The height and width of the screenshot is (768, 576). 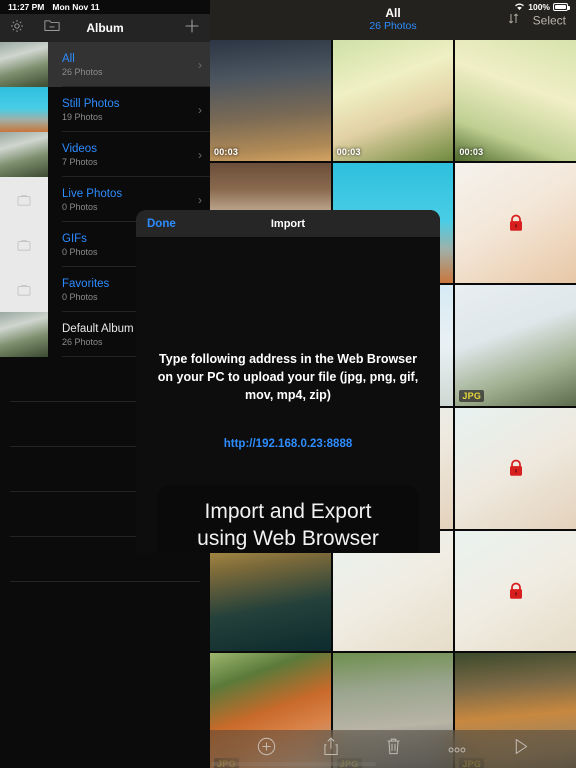 I want to click on gear-icon, so click(x=17, y=28).